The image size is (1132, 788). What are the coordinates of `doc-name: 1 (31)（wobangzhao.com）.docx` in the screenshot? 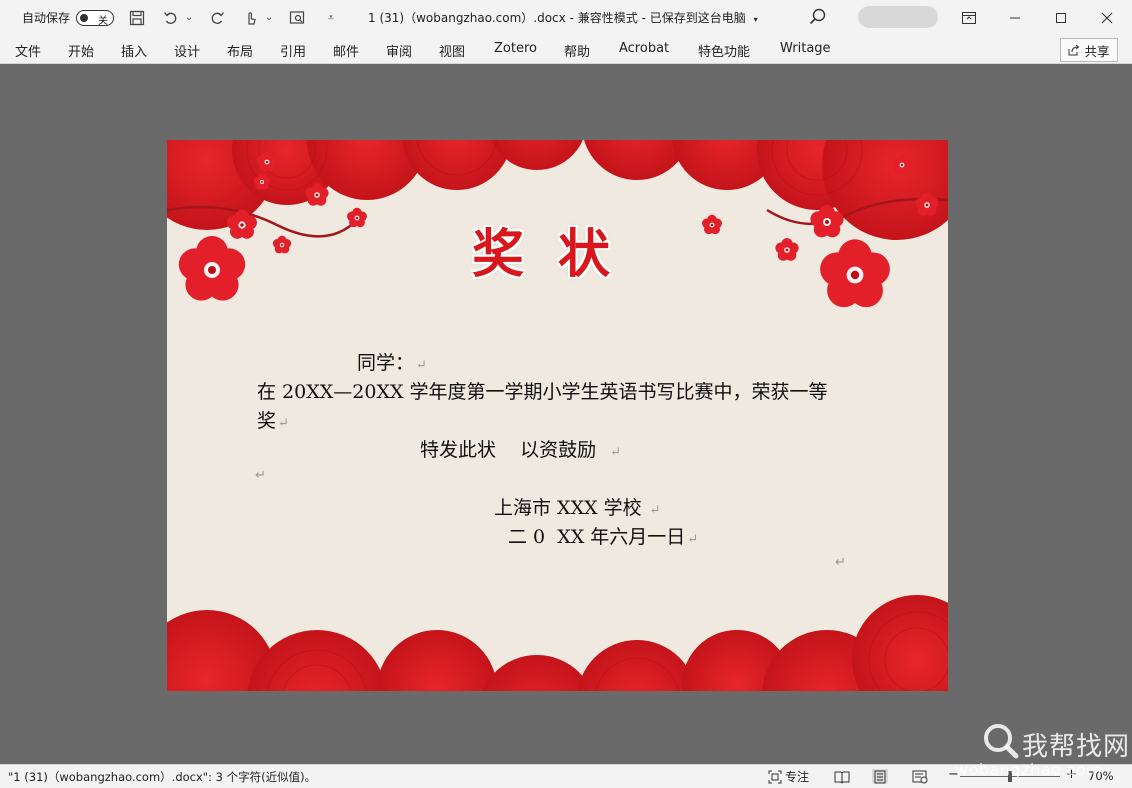 It's located at (467, 18).